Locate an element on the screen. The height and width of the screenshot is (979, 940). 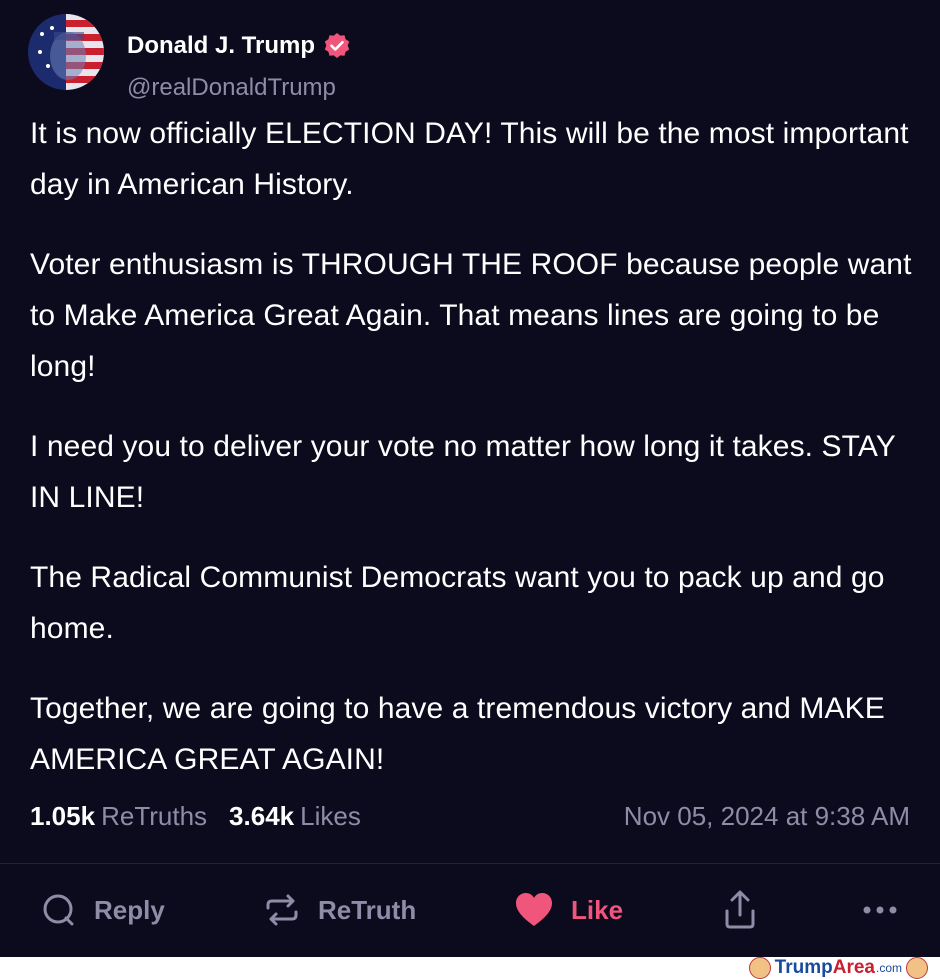
likes-label: Likes is located at coordinates (330, 816).